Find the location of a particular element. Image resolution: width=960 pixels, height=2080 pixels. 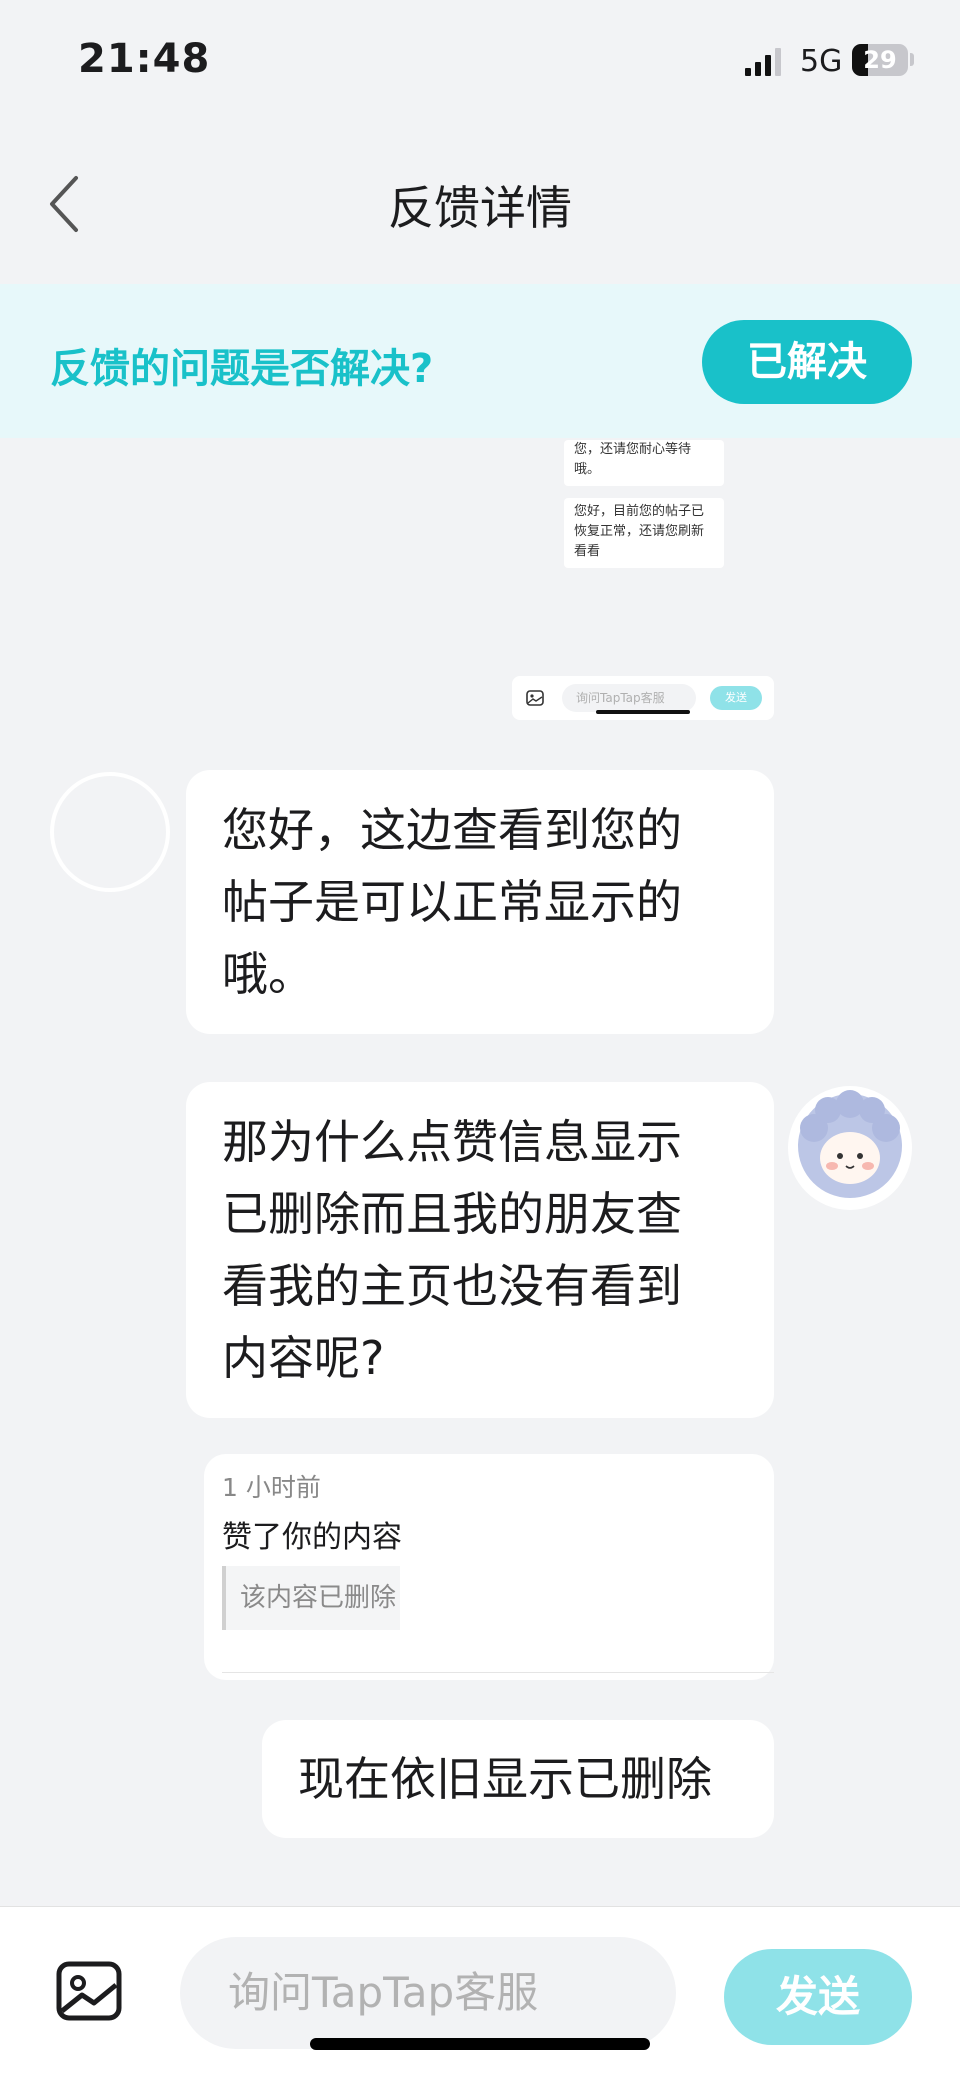

user-avatar is located at coordinates (850, 1148).